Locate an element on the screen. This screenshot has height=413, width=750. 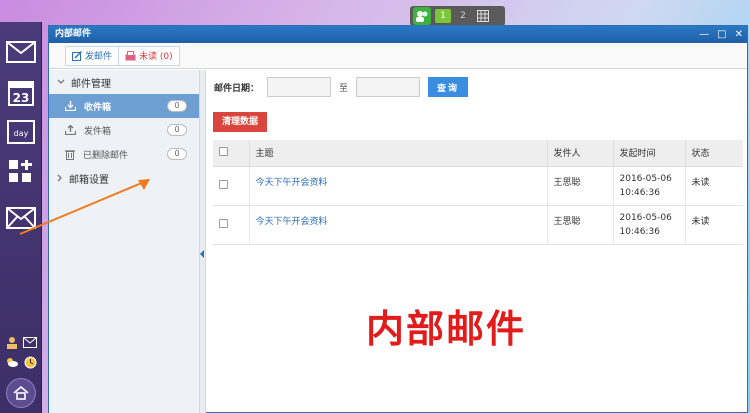
users-icon is located at coordinates (422, 16).